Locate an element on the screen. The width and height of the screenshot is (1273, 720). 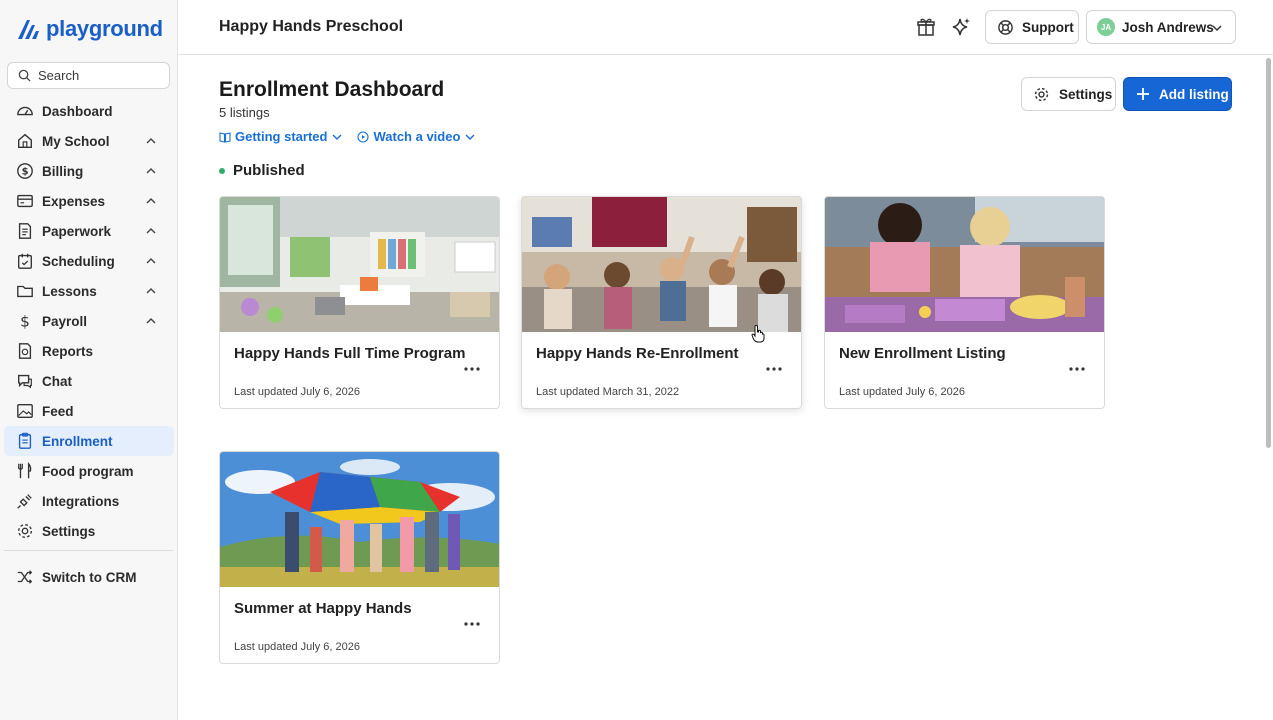
gear-icon is located at coordinates (25, 531).